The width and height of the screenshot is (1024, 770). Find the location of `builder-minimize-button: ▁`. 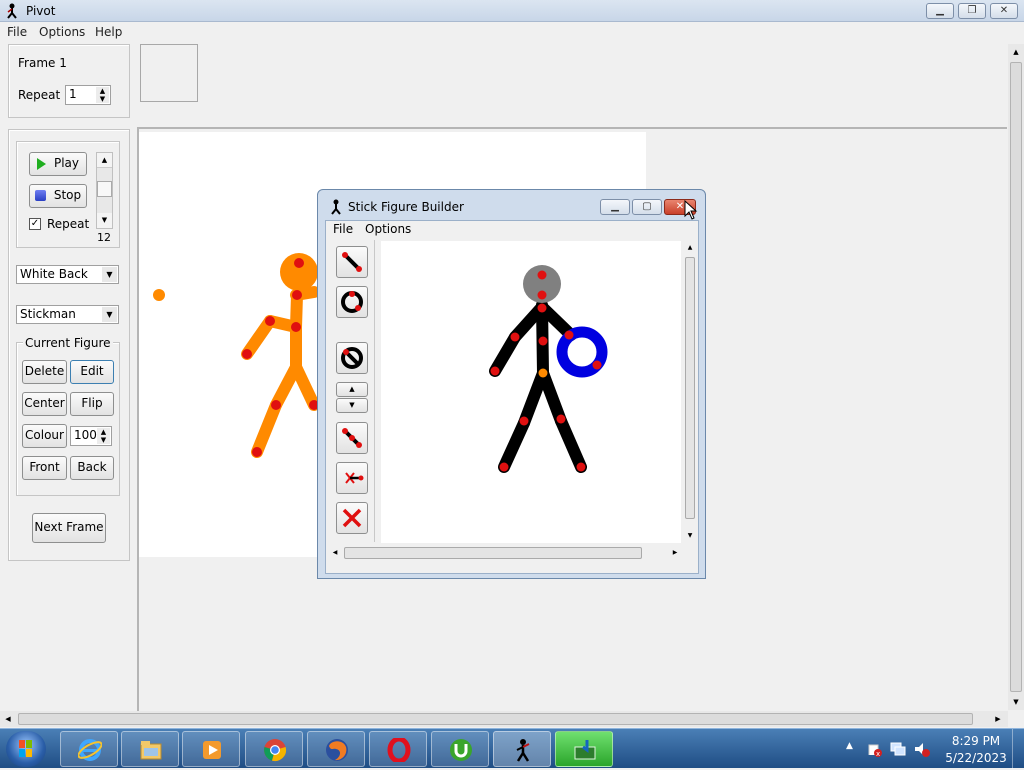

builder-minimize-button: ▁ is located at coordinates (615, 207).